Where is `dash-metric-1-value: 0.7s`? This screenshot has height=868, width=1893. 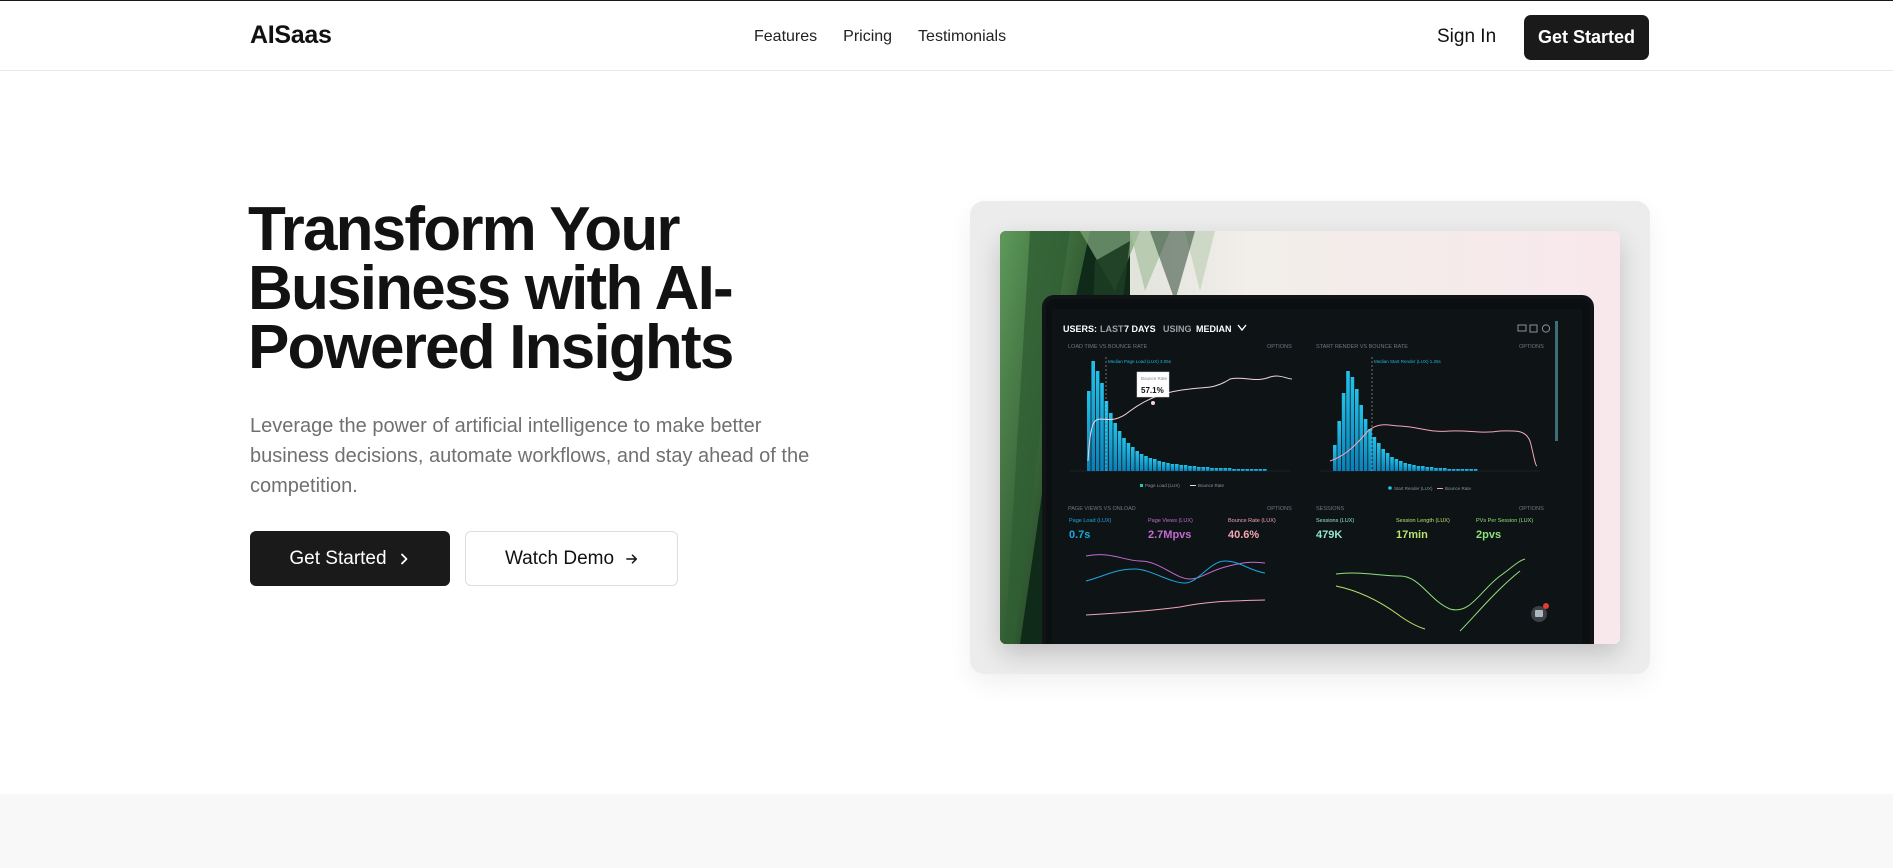
dash-metric-1-value: 0.7s is located at coordinates (1079, 535).